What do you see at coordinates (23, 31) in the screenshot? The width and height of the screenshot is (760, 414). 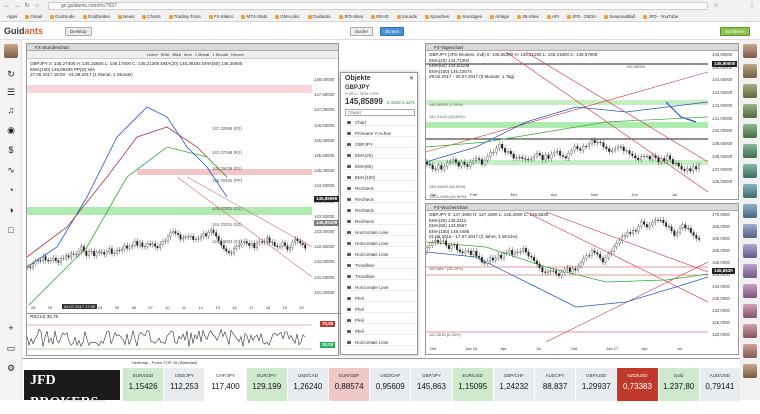 I see `guidants-logo: Guidants` at bounding box center [23, 31].